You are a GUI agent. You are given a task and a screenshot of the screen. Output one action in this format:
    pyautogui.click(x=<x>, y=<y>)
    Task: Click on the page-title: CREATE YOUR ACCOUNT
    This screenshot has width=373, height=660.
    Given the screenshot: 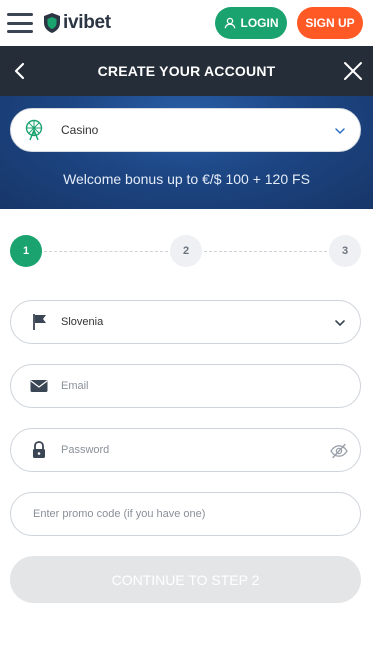 What is the action you would take?
    pyautogui.click(x=186, y=71)
    